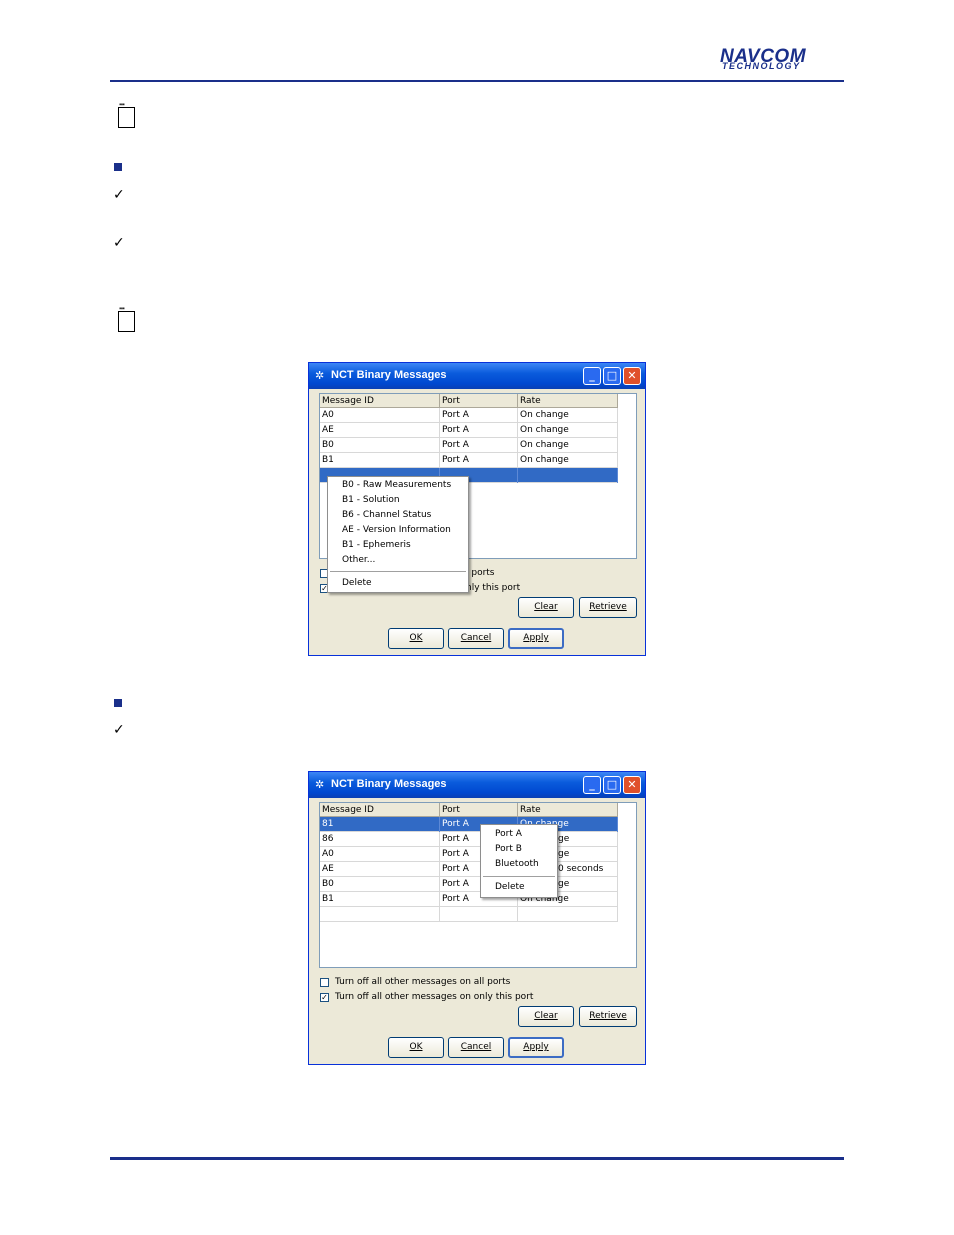 Image resolution: width=954 pixels, height=1235 pixels. I want to click on menu-item-bluetooth: Bluetooth, so click(517, 864).